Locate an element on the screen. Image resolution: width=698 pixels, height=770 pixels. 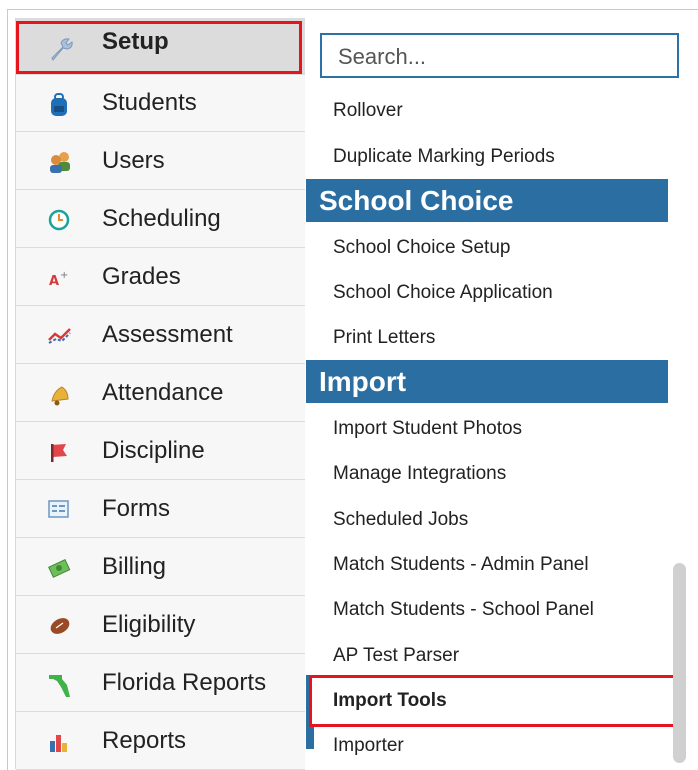
menu-item-print-letters: Print Letters is located at coordinates (384, 338).